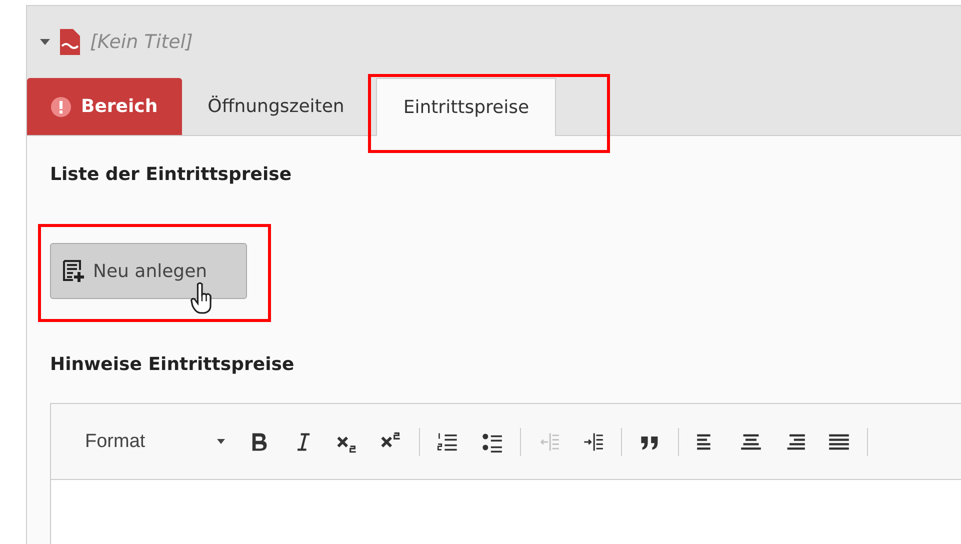 This screenshot has width=961, height=544. What do you see at coordinates (276, 106) in the screenshot?
I see `tab: Öffnungszeiten` at bounding box center [276, 106].